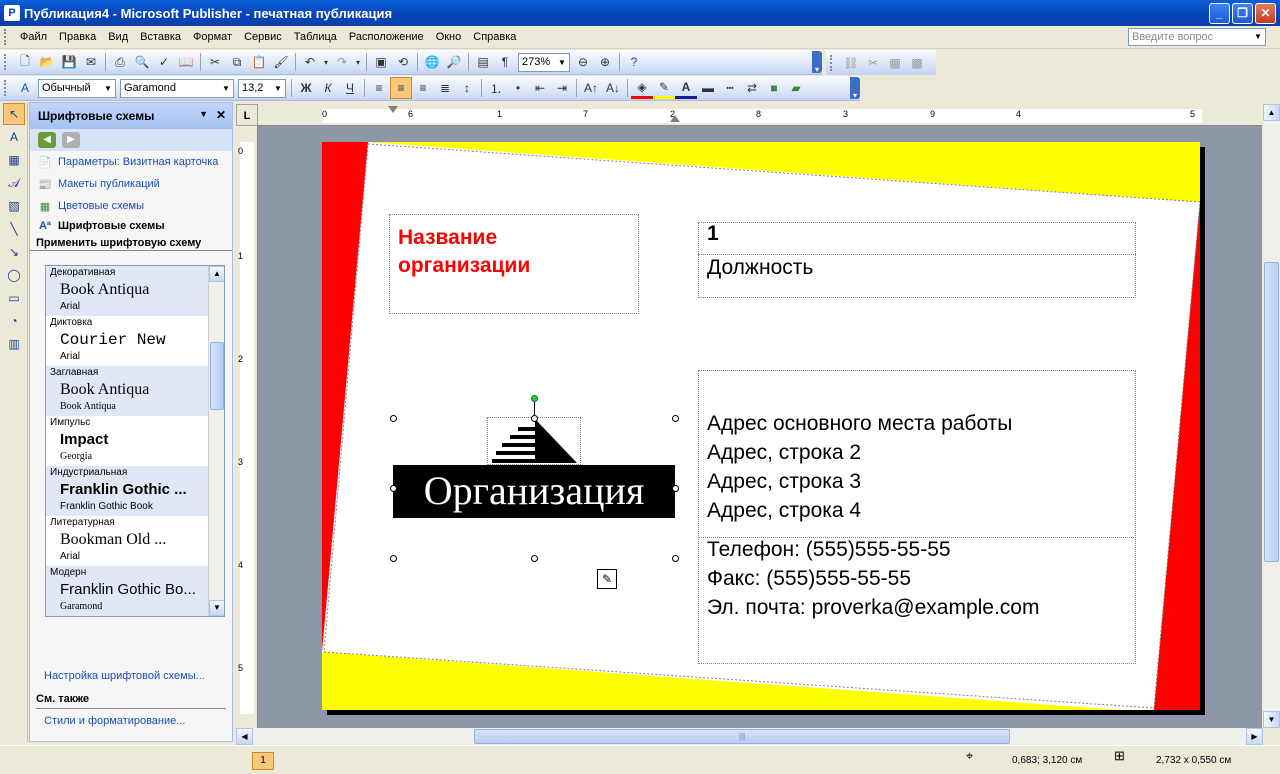  I want to click on address-line: Адрес, строка 2, so click(784, 452).